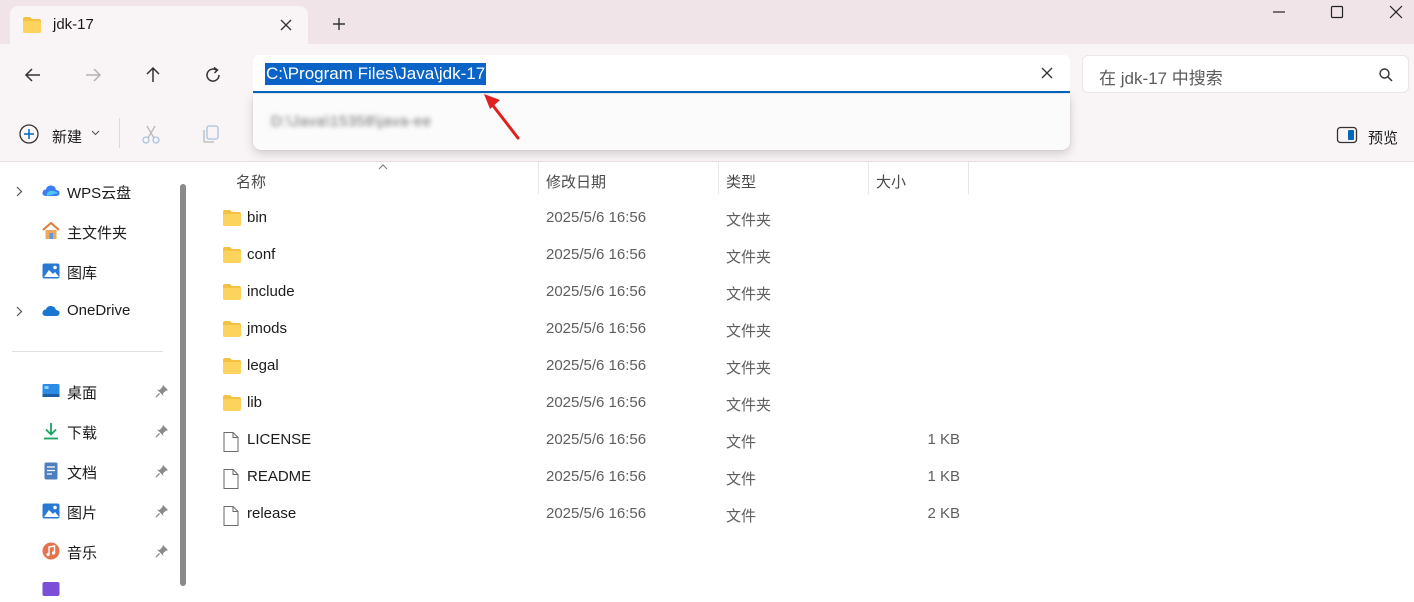 The image size is (1414, 602). What do you see at coordinates (261, 254) in the screenshot?
I see `file-name: conf` at bounding box center [261, 254].